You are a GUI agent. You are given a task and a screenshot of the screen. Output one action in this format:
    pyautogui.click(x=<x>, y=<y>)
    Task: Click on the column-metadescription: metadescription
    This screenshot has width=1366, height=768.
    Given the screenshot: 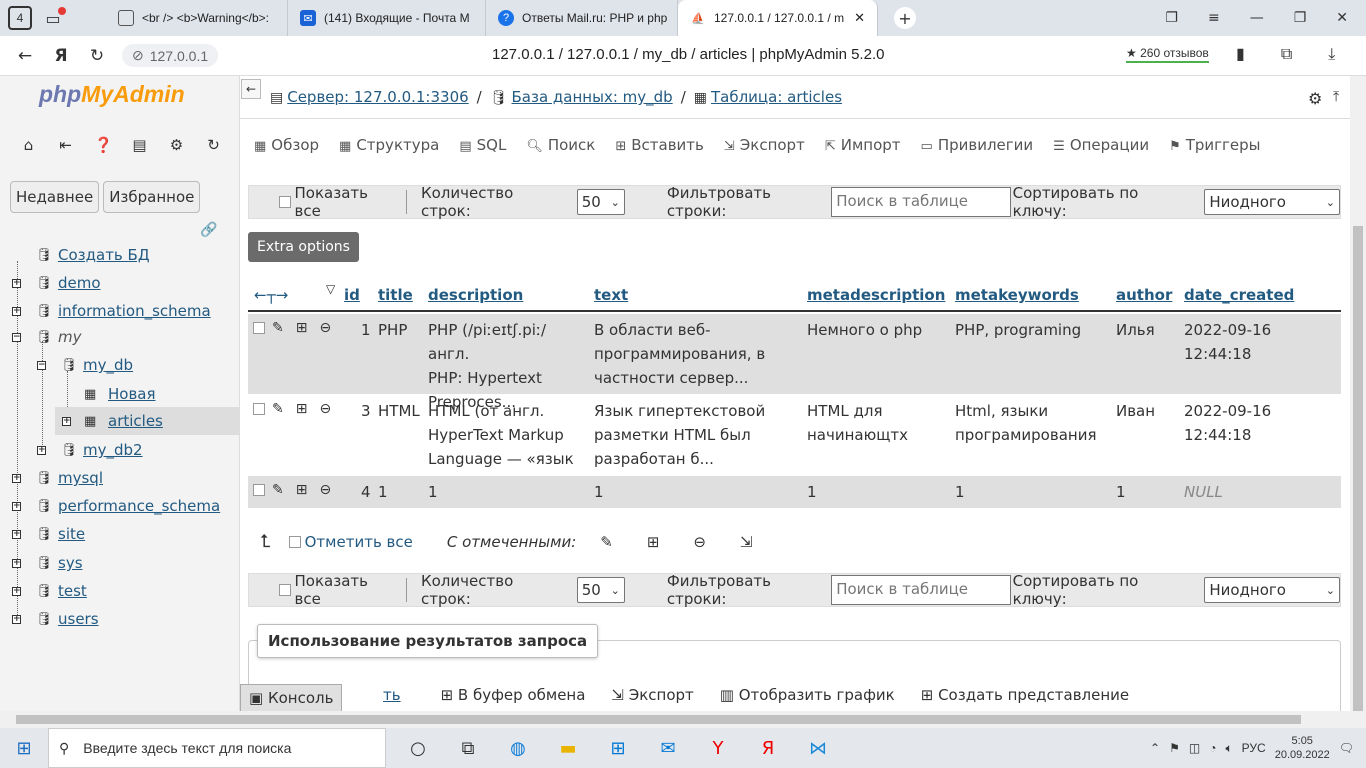 What is the action you would take?
    pyautogui.click(x=876, y=295)
    